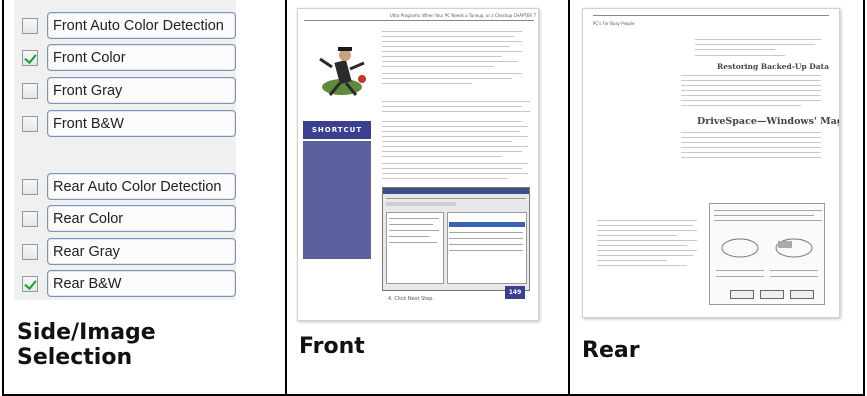  I want to click on front-color-checkbox, so click(30, 57).